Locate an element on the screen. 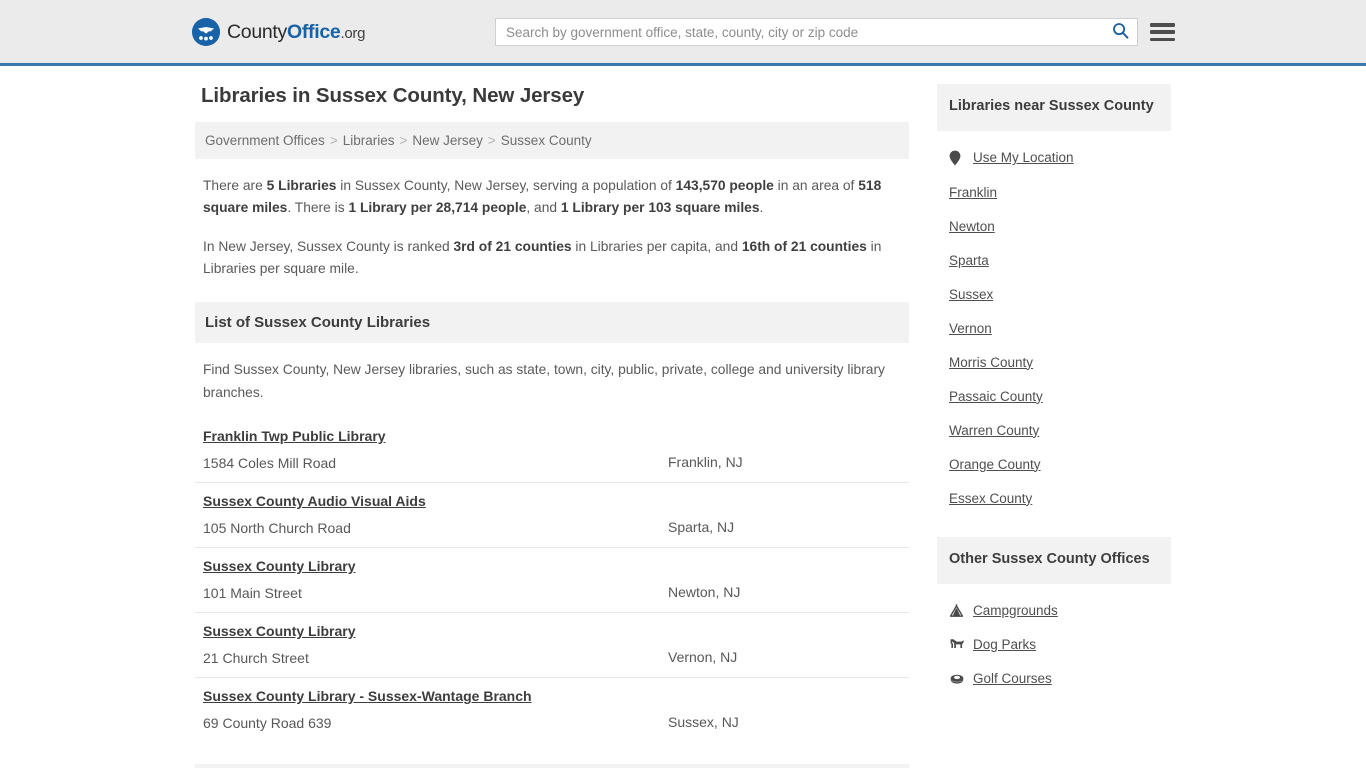  library-city: Sparta, NJ is located at coordinates (701, 527).